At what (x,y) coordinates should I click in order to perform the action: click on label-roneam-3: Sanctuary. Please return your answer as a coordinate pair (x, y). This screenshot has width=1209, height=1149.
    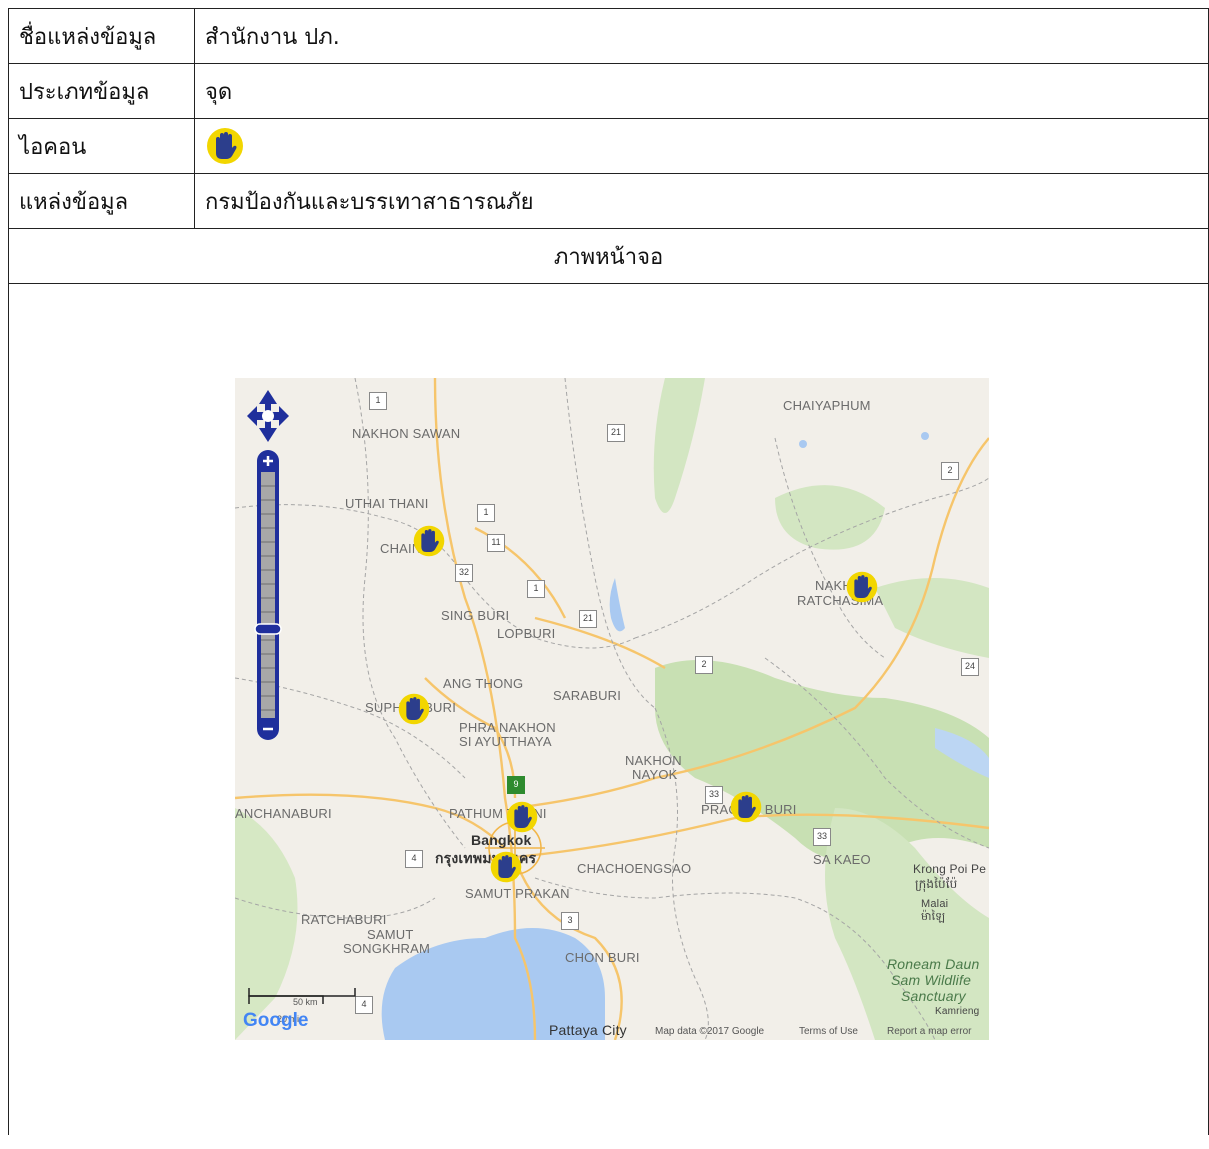
    Looking at the image, I should click on (933, 996).